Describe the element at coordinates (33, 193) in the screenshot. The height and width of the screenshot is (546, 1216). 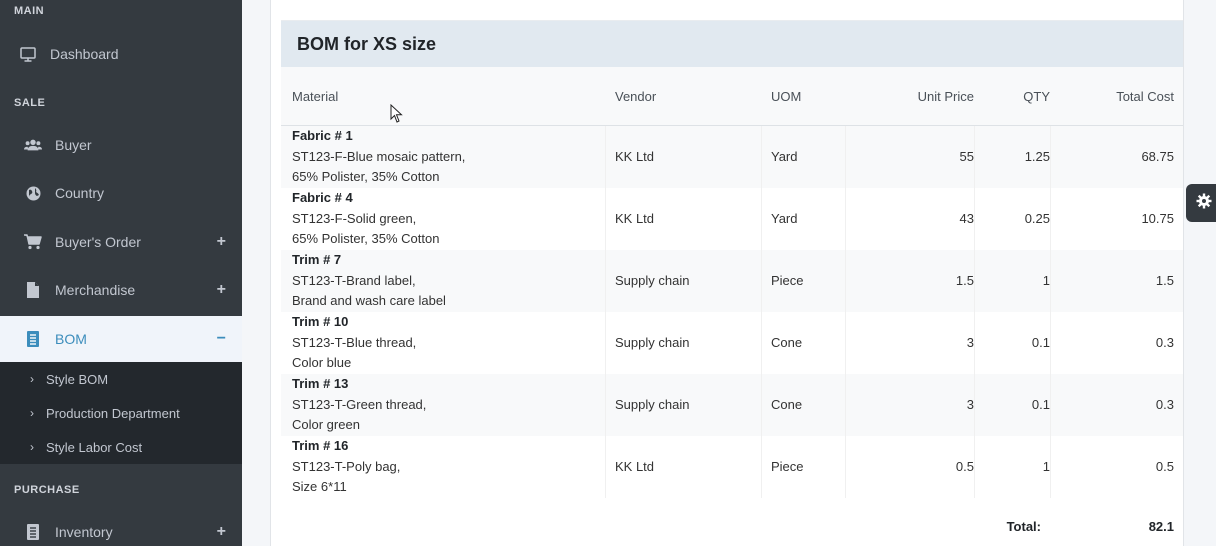
I see `globe-icon` at that location.